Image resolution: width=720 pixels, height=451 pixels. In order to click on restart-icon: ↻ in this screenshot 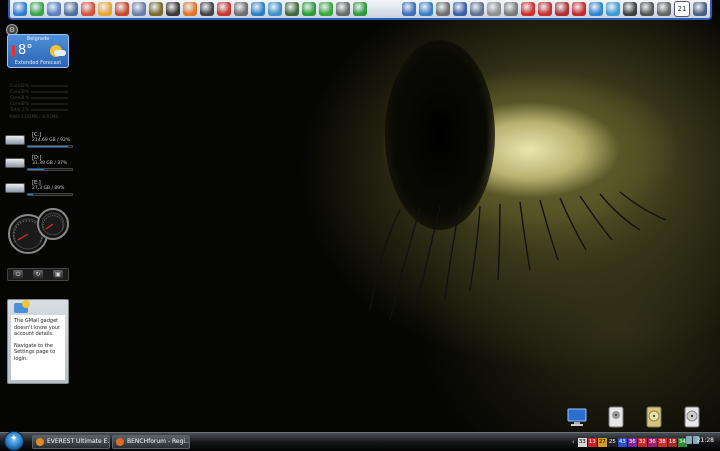, I will do `click(38, 274)`.